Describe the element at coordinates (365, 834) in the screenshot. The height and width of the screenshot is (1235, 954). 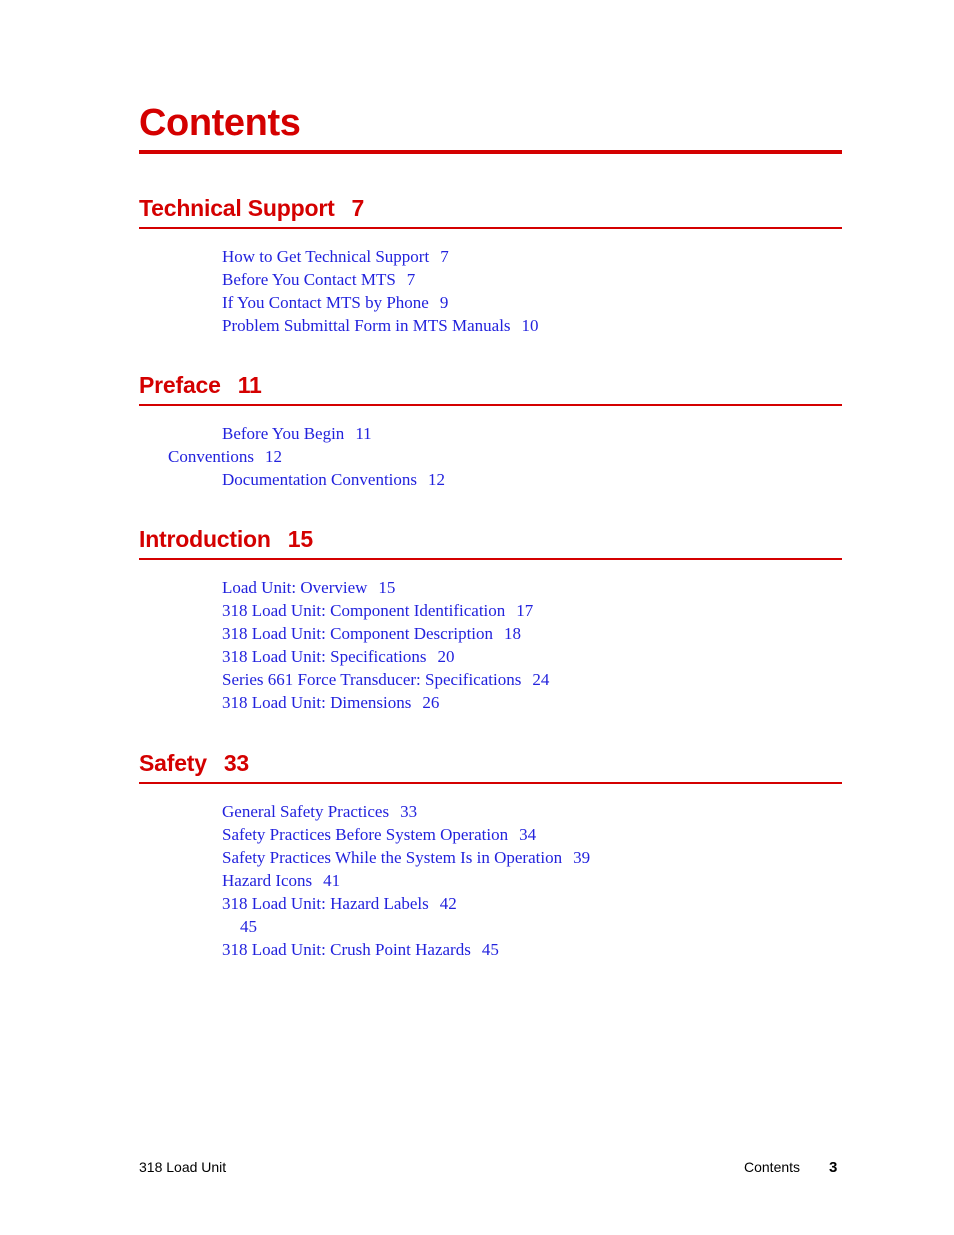
I see `toc-entry-title: Safety Practices Before System Operation` at that location.